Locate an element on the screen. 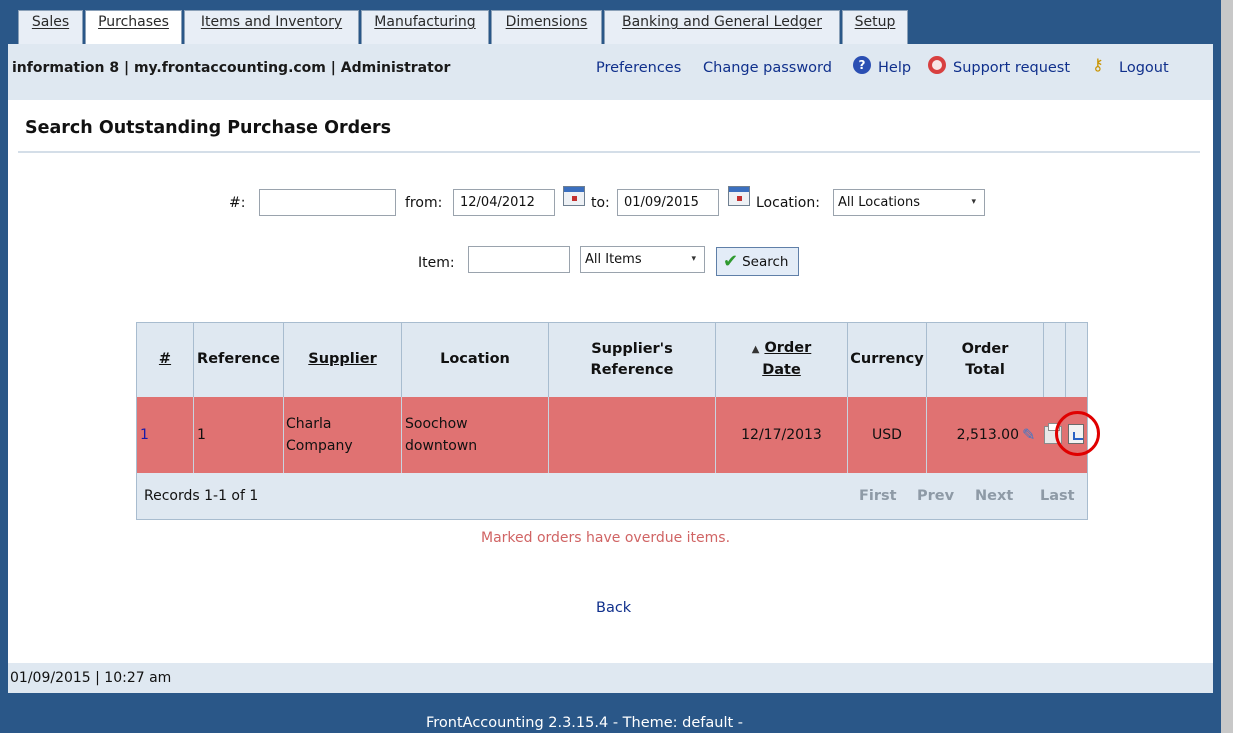 The image size is (1233, 733). checkmark-icon: ✔ is located at coordinates (731, 261).